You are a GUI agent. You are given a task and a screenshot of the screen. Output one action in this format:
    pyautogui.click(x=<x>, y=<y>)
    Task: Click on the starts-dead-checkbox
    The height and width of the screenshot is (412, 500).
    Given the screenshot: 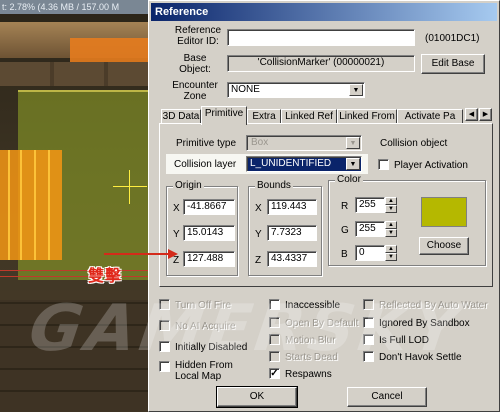 What is the action you would take?
    pyautogui.click(x=274, y=356)
    